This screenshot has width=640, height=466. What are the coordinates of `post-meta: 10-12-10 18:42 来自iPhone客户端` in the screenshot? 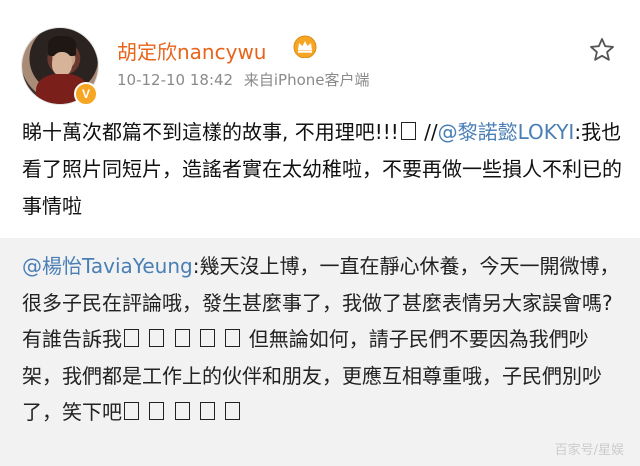 It's located at (243, 79).